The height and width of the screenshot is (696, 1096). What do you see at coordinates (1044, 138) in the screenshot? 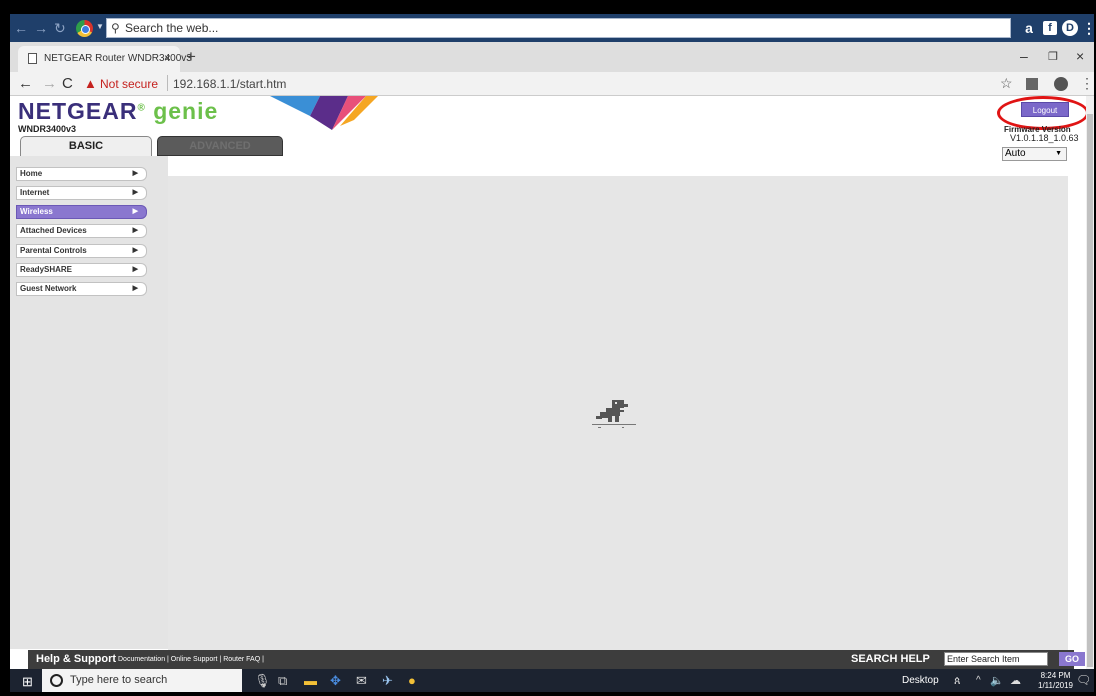
I see `firmware-version: V1.0.1.18_1.0.63` at bounding box center [1044, 138].